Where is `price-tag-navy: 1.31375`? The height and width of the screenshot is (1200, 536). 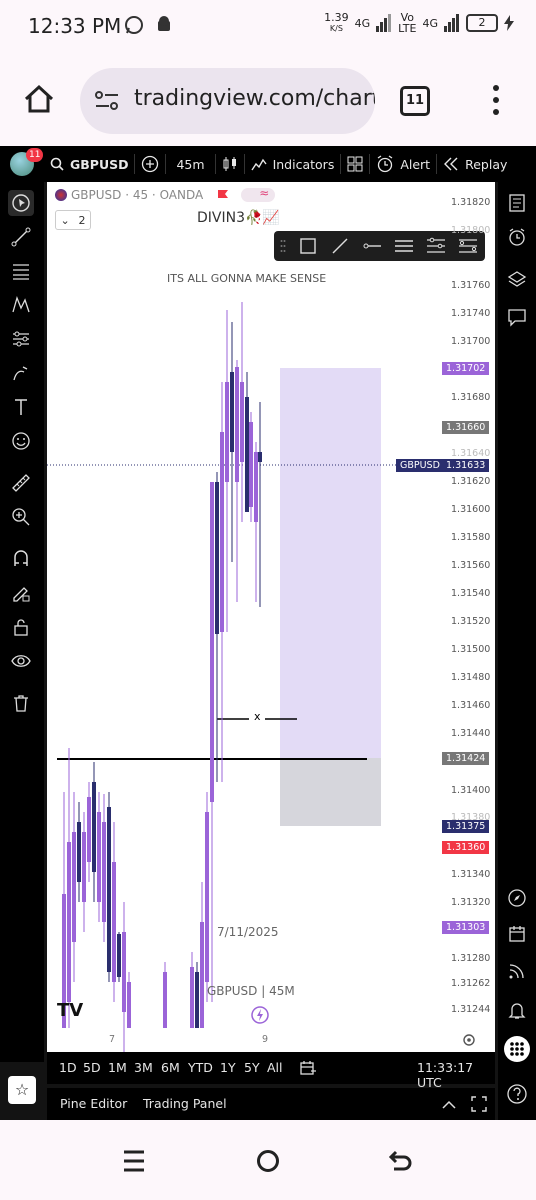 price-tag-navy: 1.31375 is located at coordinates (466, 826).